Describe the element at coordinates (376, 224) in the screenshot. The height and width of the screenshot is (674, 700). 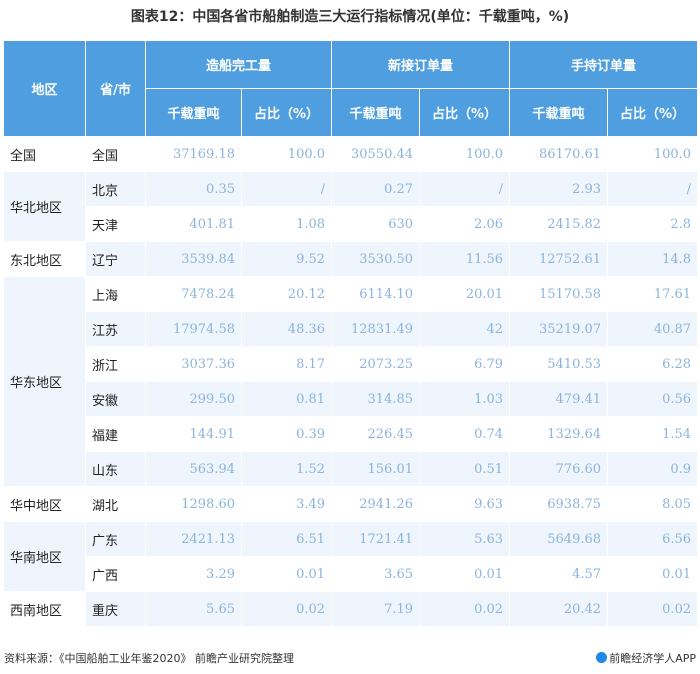
I see `value-cell: 630` at that location.